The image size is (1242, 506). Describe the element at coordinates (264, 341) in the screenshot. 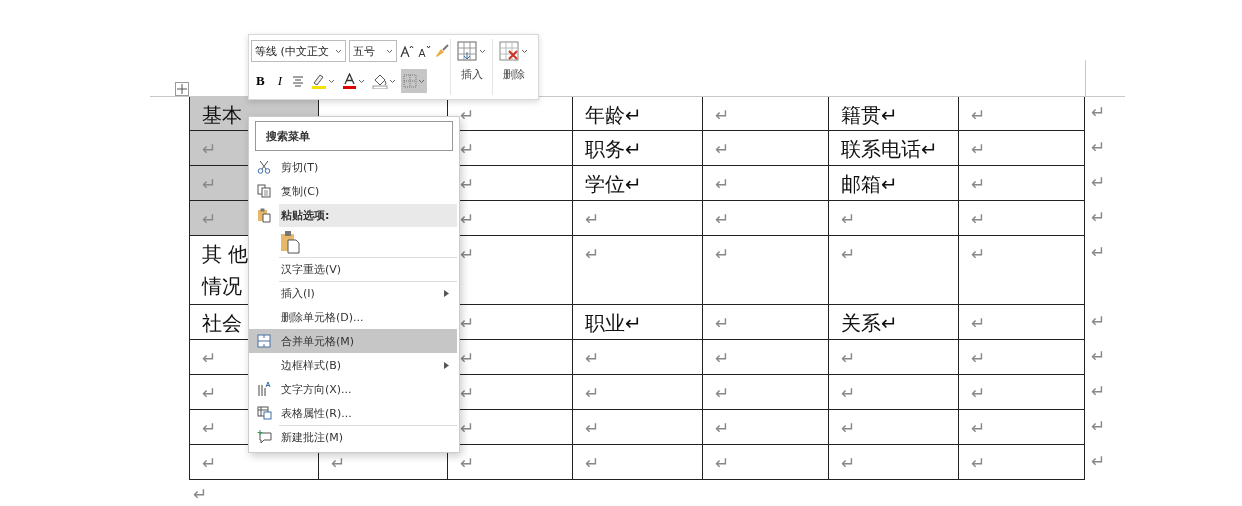

I see `merge-cells-icon` at that location.